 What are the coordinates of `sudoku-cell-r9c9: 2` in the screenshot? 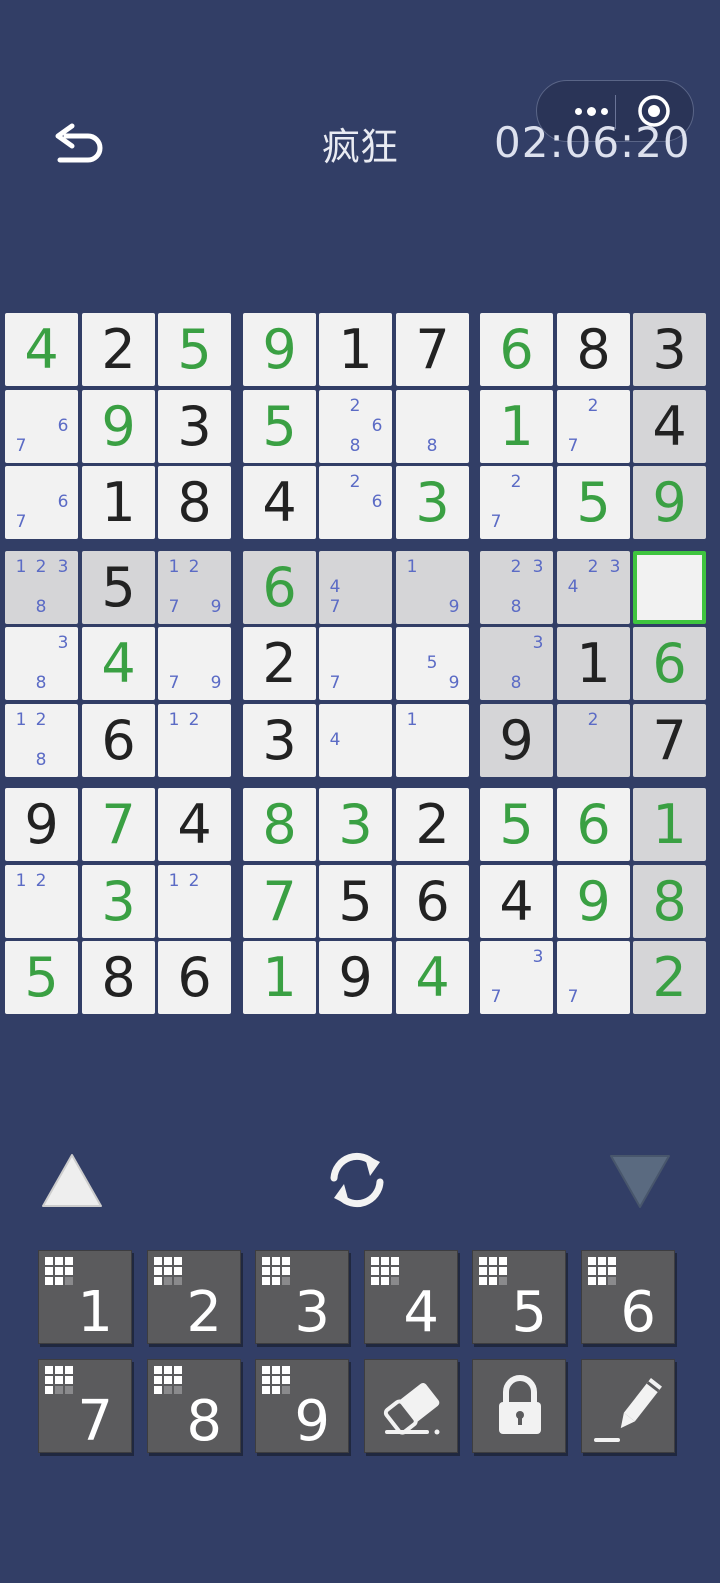 It's located at (669, 977).